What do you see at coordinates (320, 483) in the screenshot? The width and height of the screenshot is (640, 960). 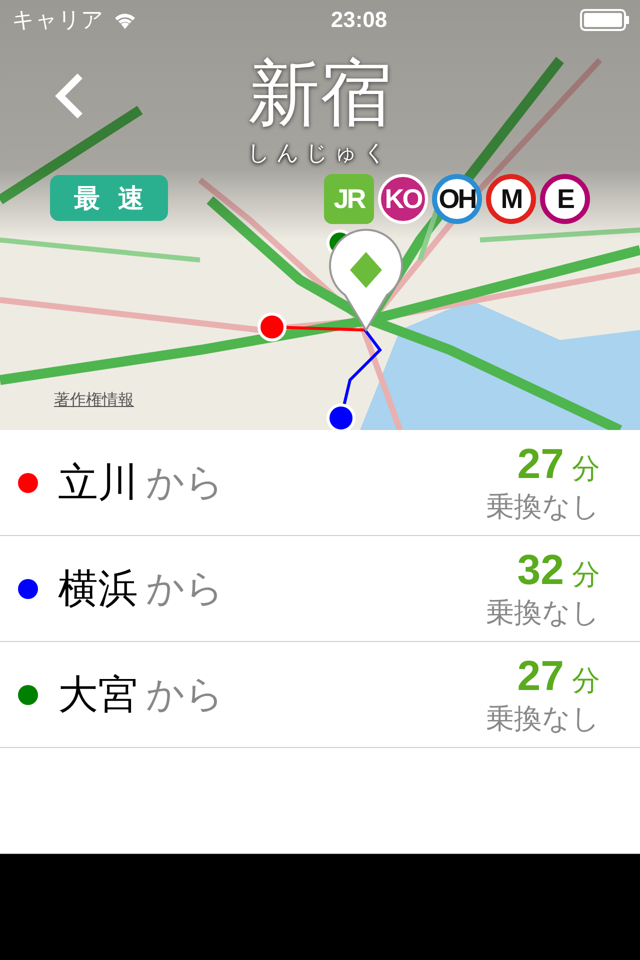 I see `route-row: 立川 から 27 分 乗換なし` at bounding box center [320, 483].